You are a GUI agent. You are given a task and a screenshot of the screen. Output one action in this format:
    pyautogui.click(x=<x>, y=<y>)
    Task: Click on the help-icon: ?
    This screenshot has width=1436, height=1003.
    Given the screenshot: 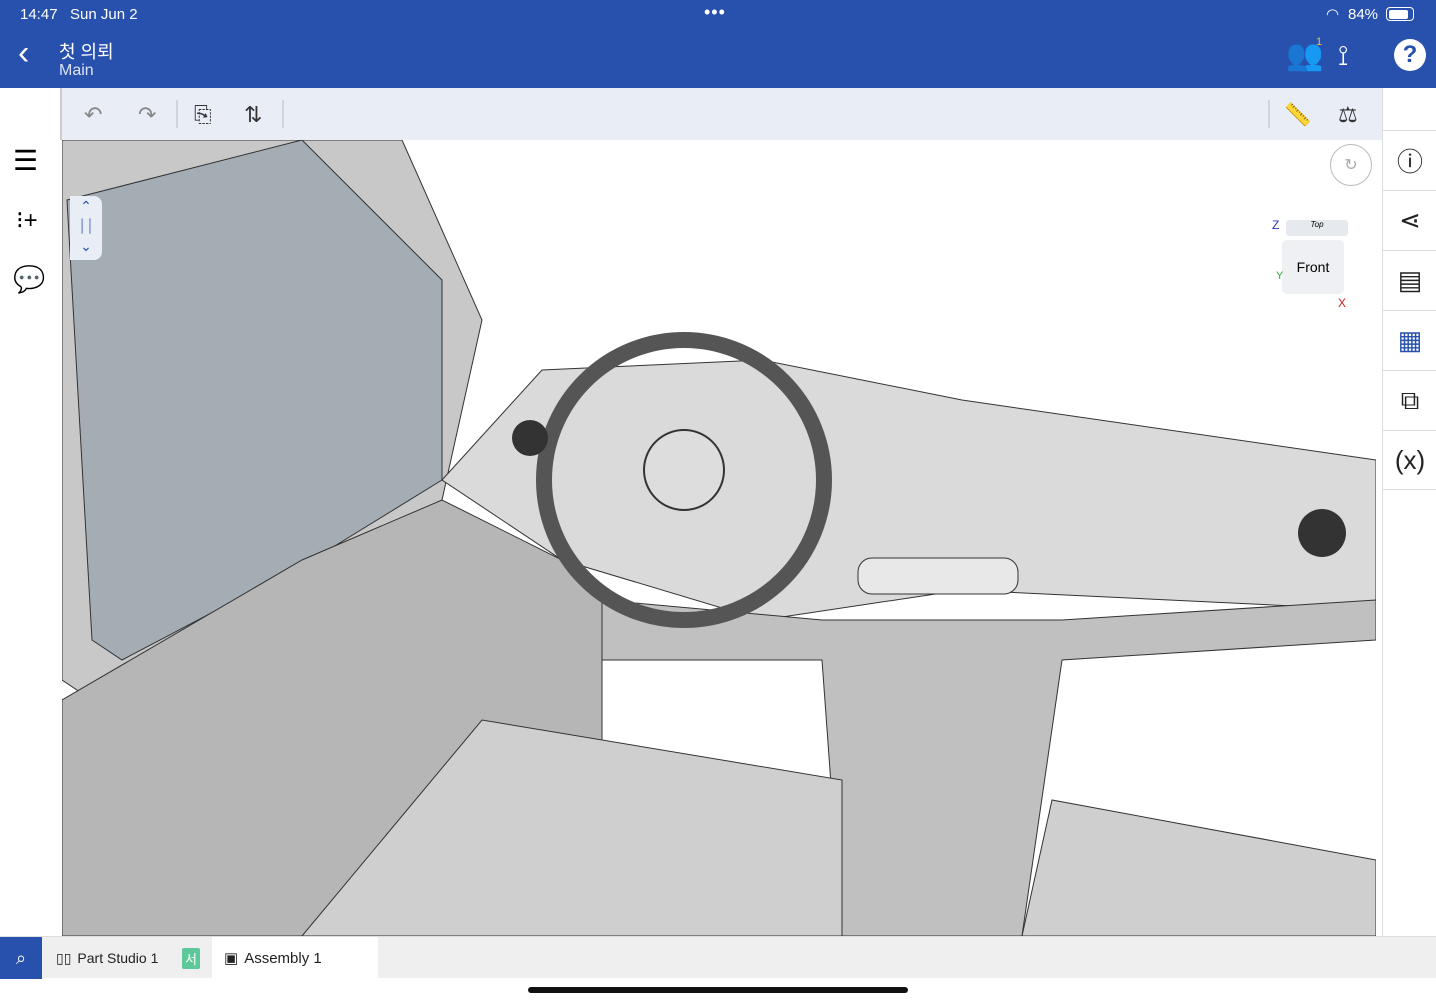 What is the action you would take?
    pyautogui.click(x=1410, y=55)
    